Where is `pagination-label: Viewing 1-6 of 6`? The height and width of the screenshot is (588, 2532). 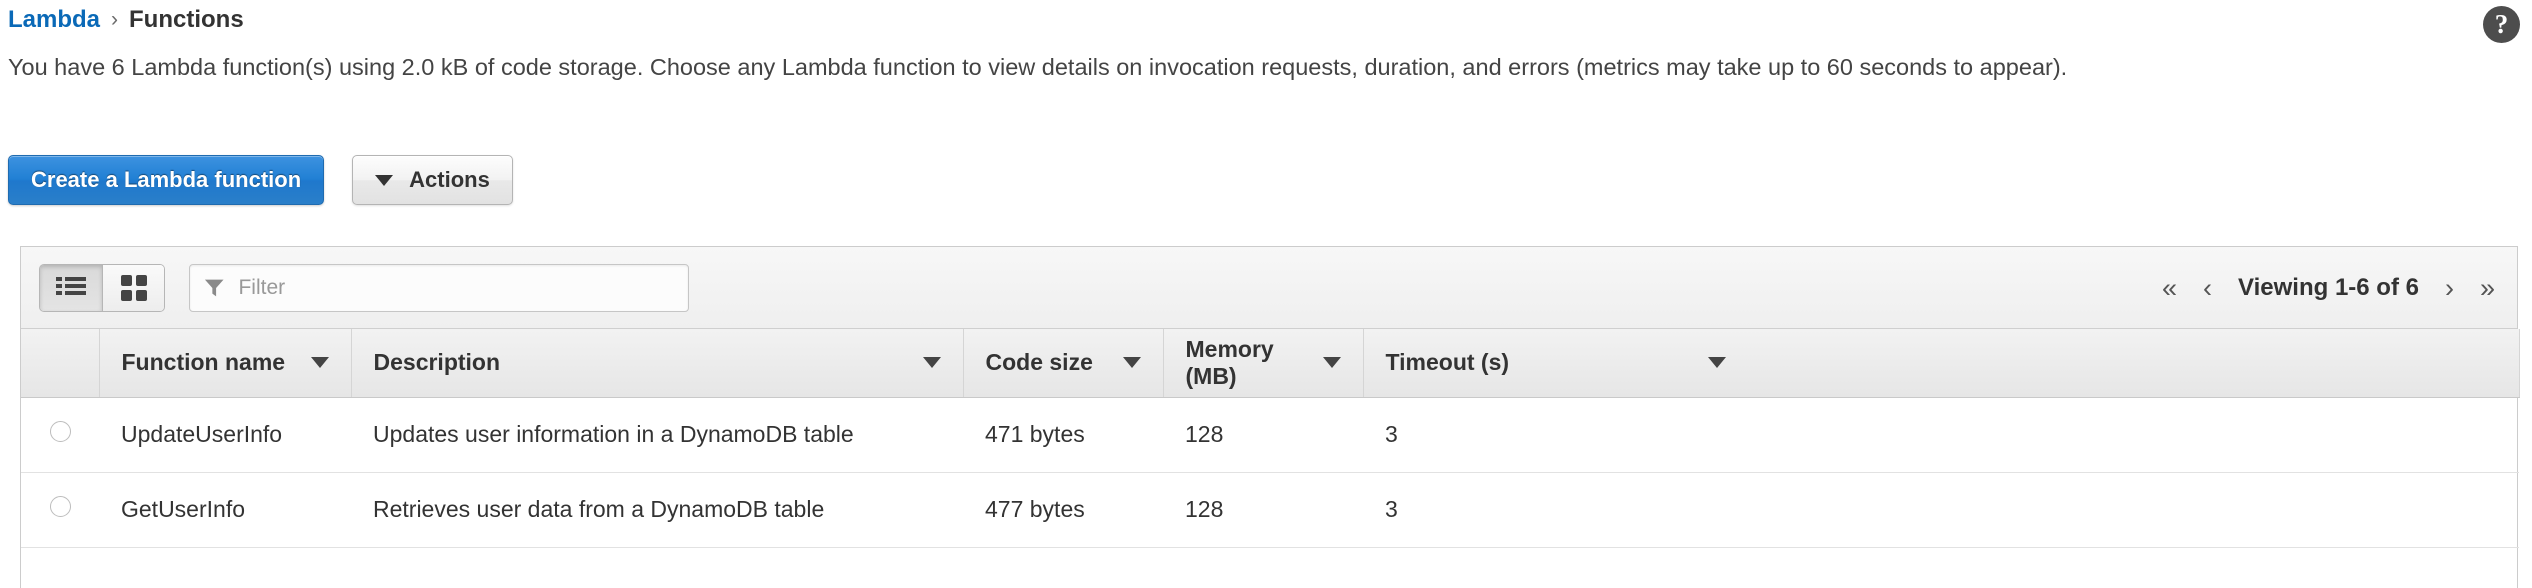
pagination-label: Viewing 1-6 of 6 is located at coordinates (2328, 287).